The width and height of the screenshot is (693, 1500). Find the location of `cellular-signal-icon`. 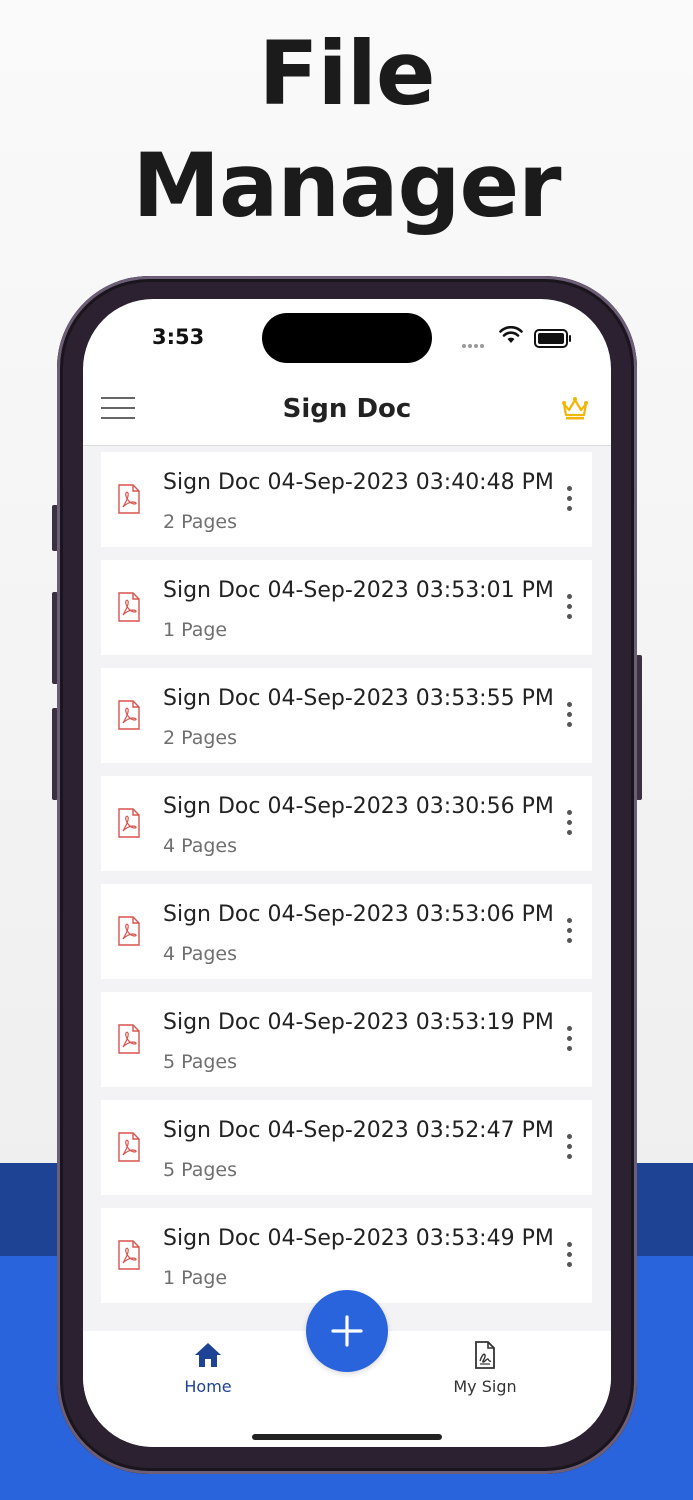

cellular-signal-icon is located at coordinates (474, 342).